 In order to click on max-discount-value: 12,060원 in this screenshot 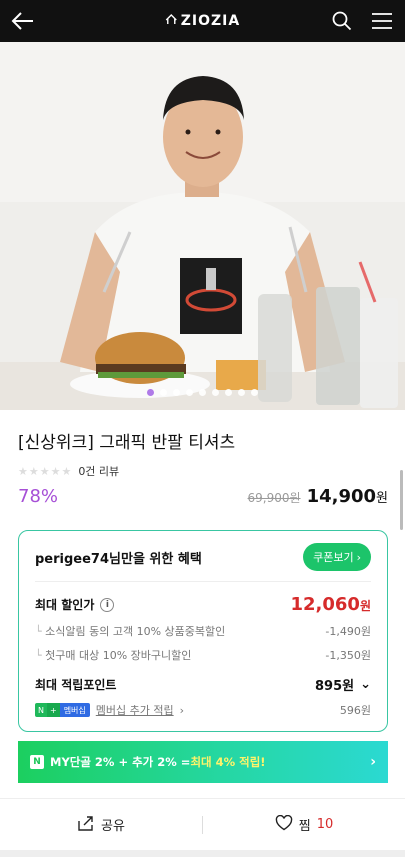, I will do `click(330, 604)`.